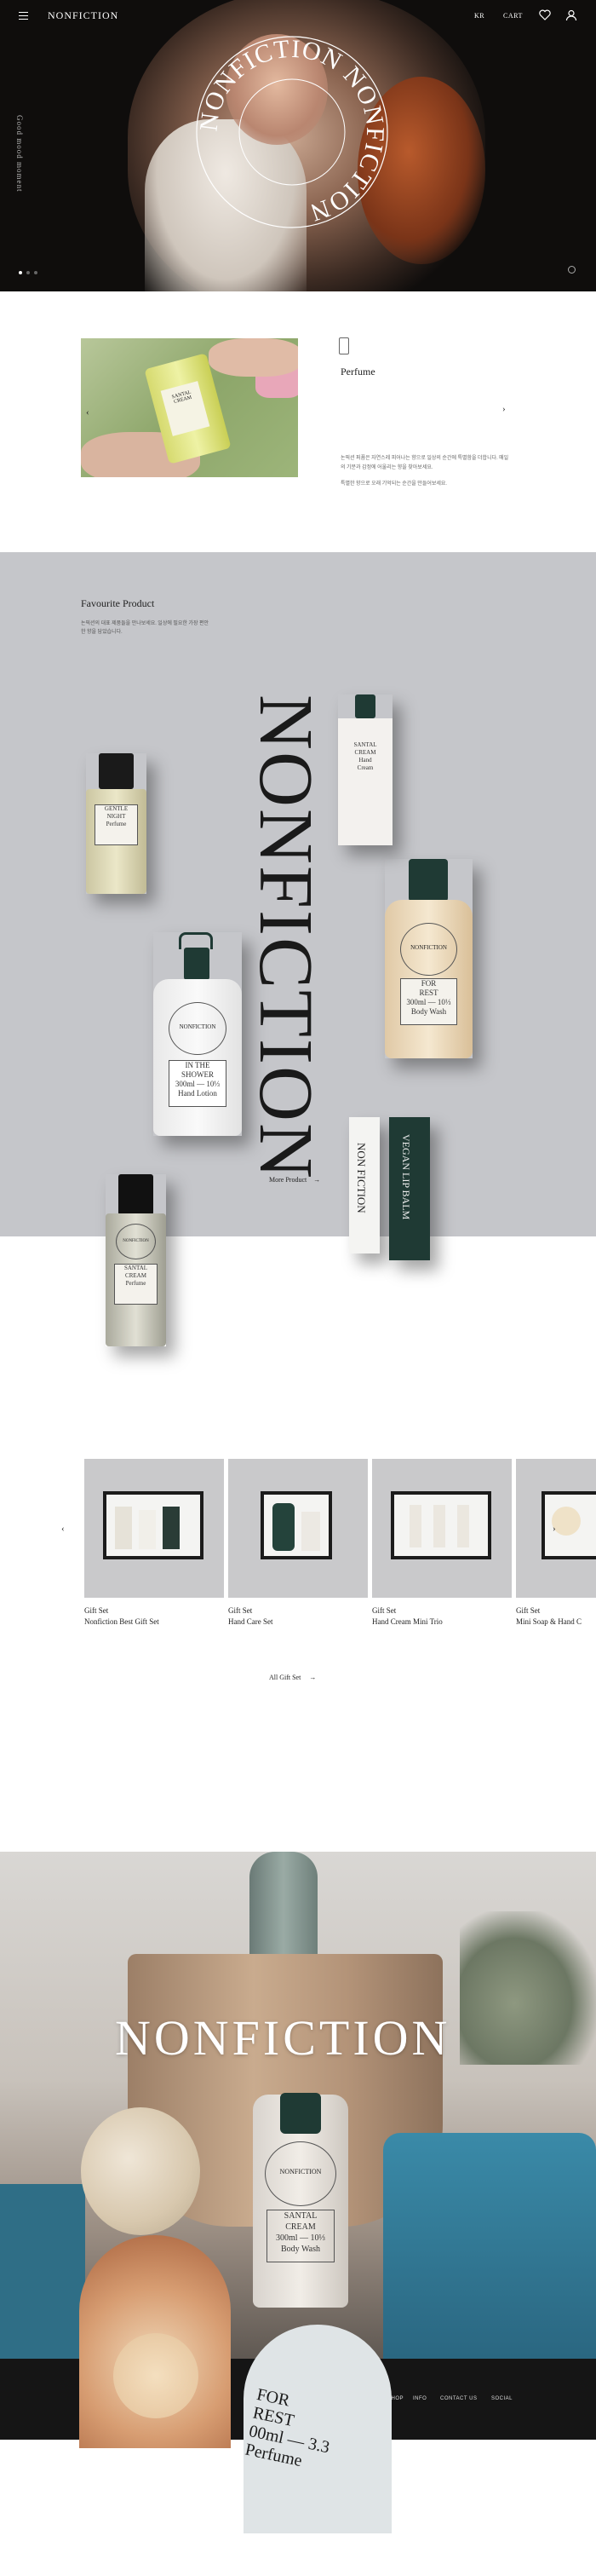  Describe the element at coordinates (571, 15) in the screenshot. I see `user-account-icon` at that location.